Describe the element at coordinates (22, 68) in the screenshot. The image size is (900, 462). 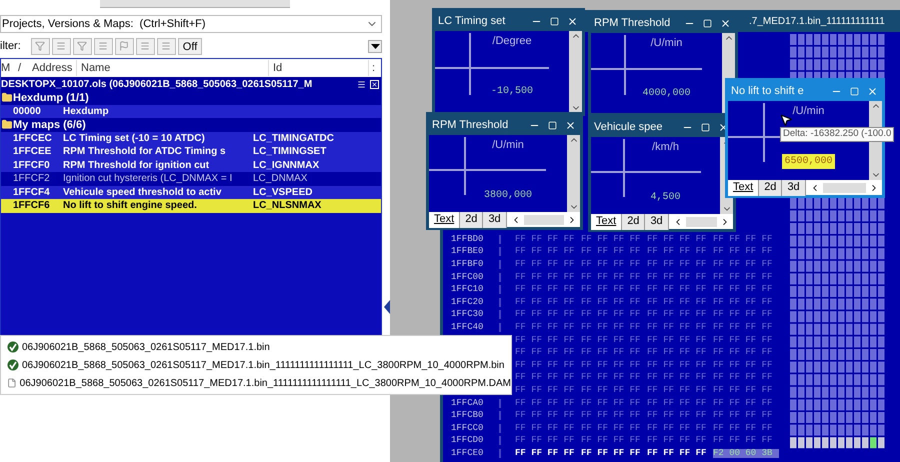
I see `column-header: /` at that location.